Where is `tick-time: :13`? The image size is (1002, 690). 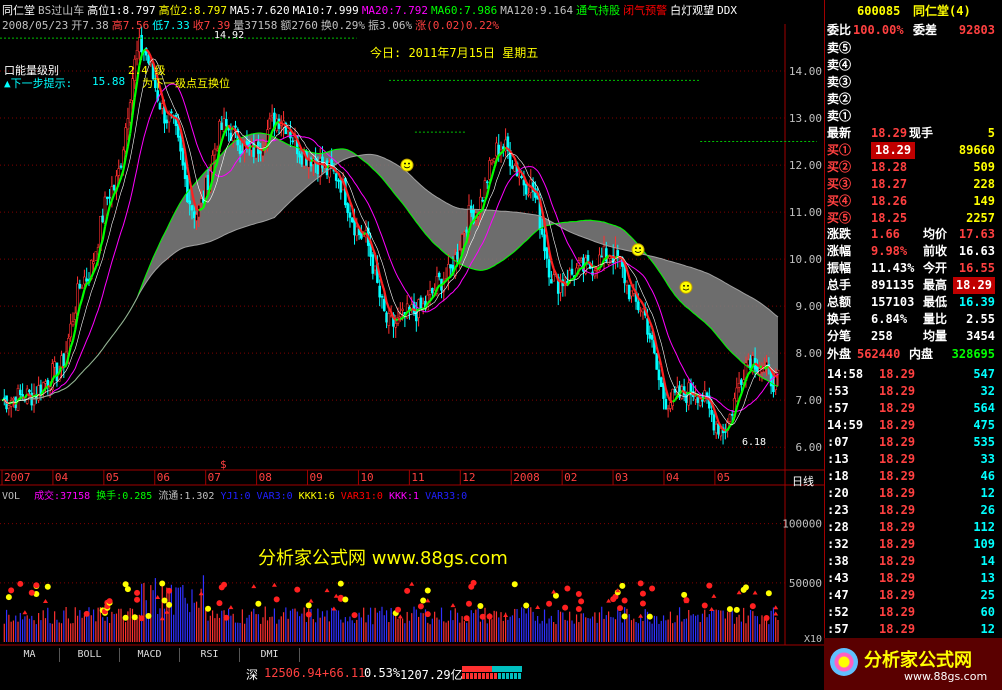
tick-time: :13 is located at coordinates (838, 459).